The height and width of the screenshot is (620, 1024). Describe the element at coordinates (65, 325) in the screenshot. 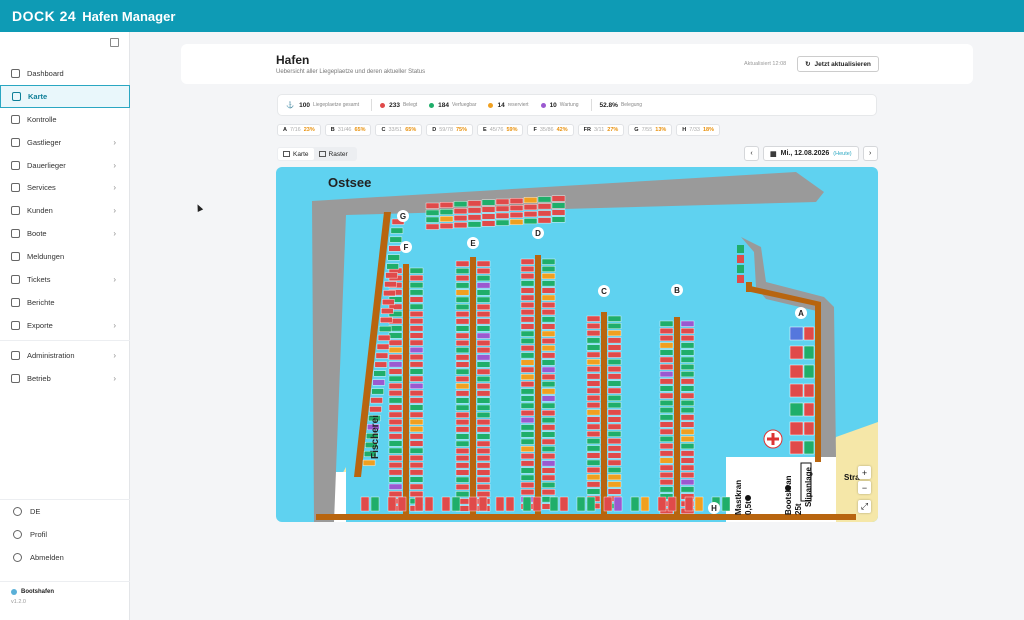

I see `sidebar-item-exporte: Exporte ›` at that location.